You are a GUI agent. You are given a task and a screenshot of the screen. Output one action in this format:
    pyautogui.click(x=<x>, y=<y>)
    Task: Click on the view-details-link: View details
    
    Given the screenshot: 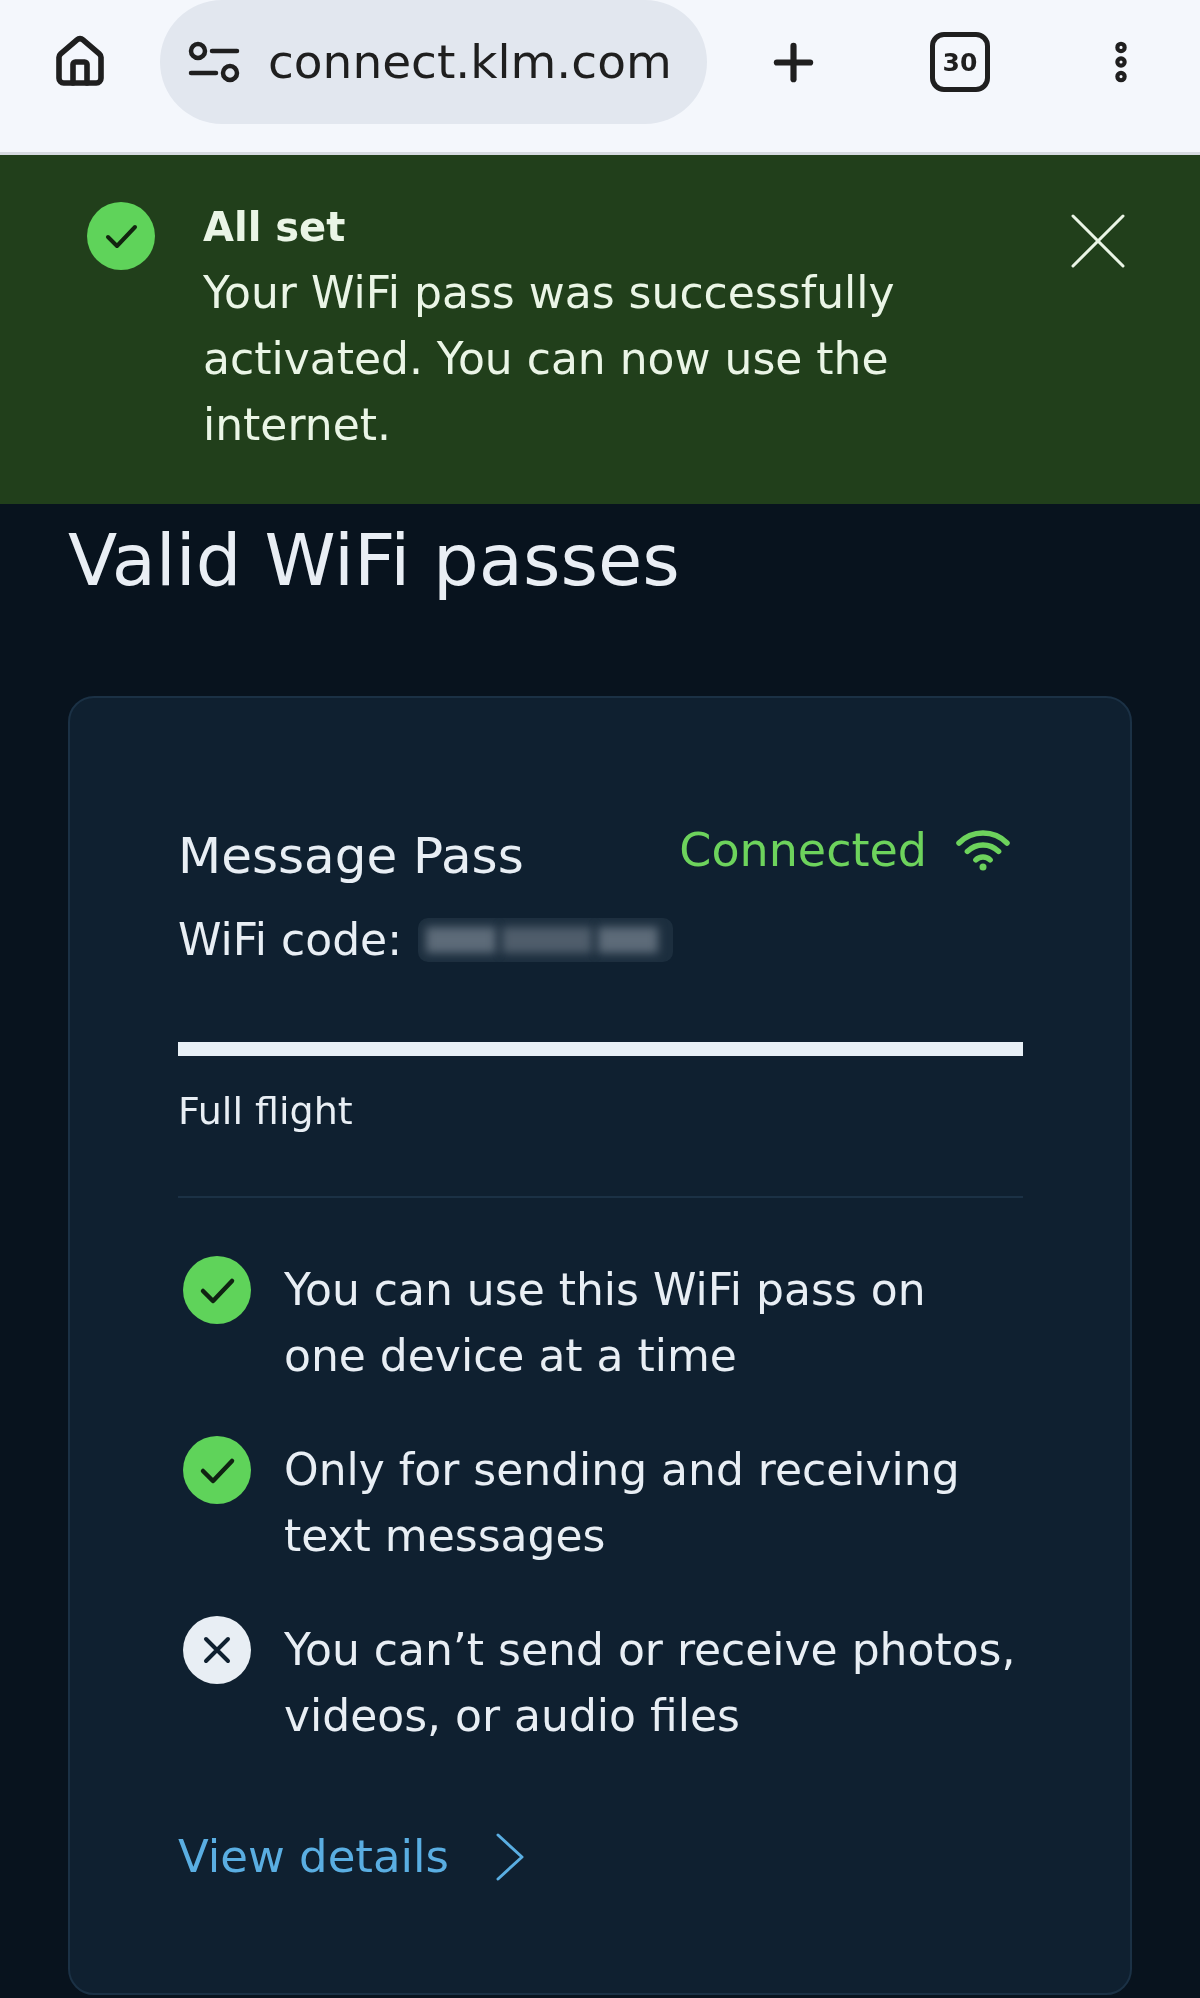 What is the action you would take?
    pyautogui.click(x=351, y=1857)
    